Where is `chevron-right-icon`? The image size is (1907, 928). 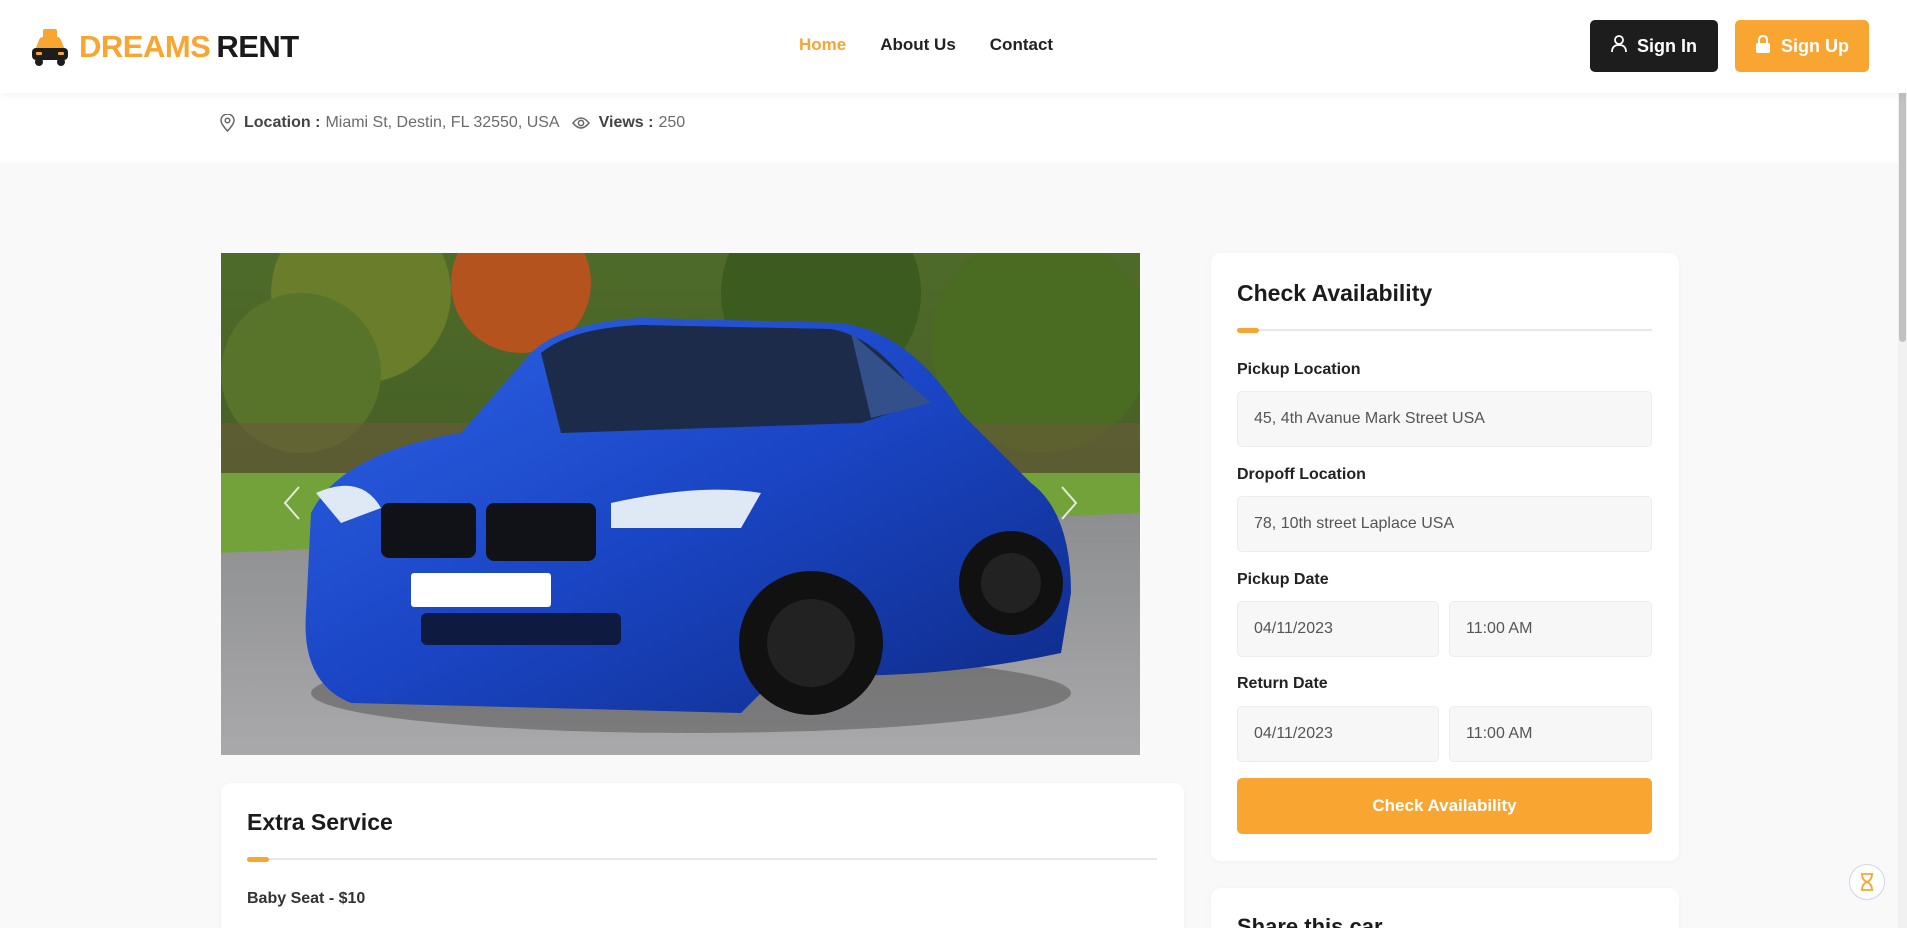
chevron-right-icon is located at coordinates (1068, 503).